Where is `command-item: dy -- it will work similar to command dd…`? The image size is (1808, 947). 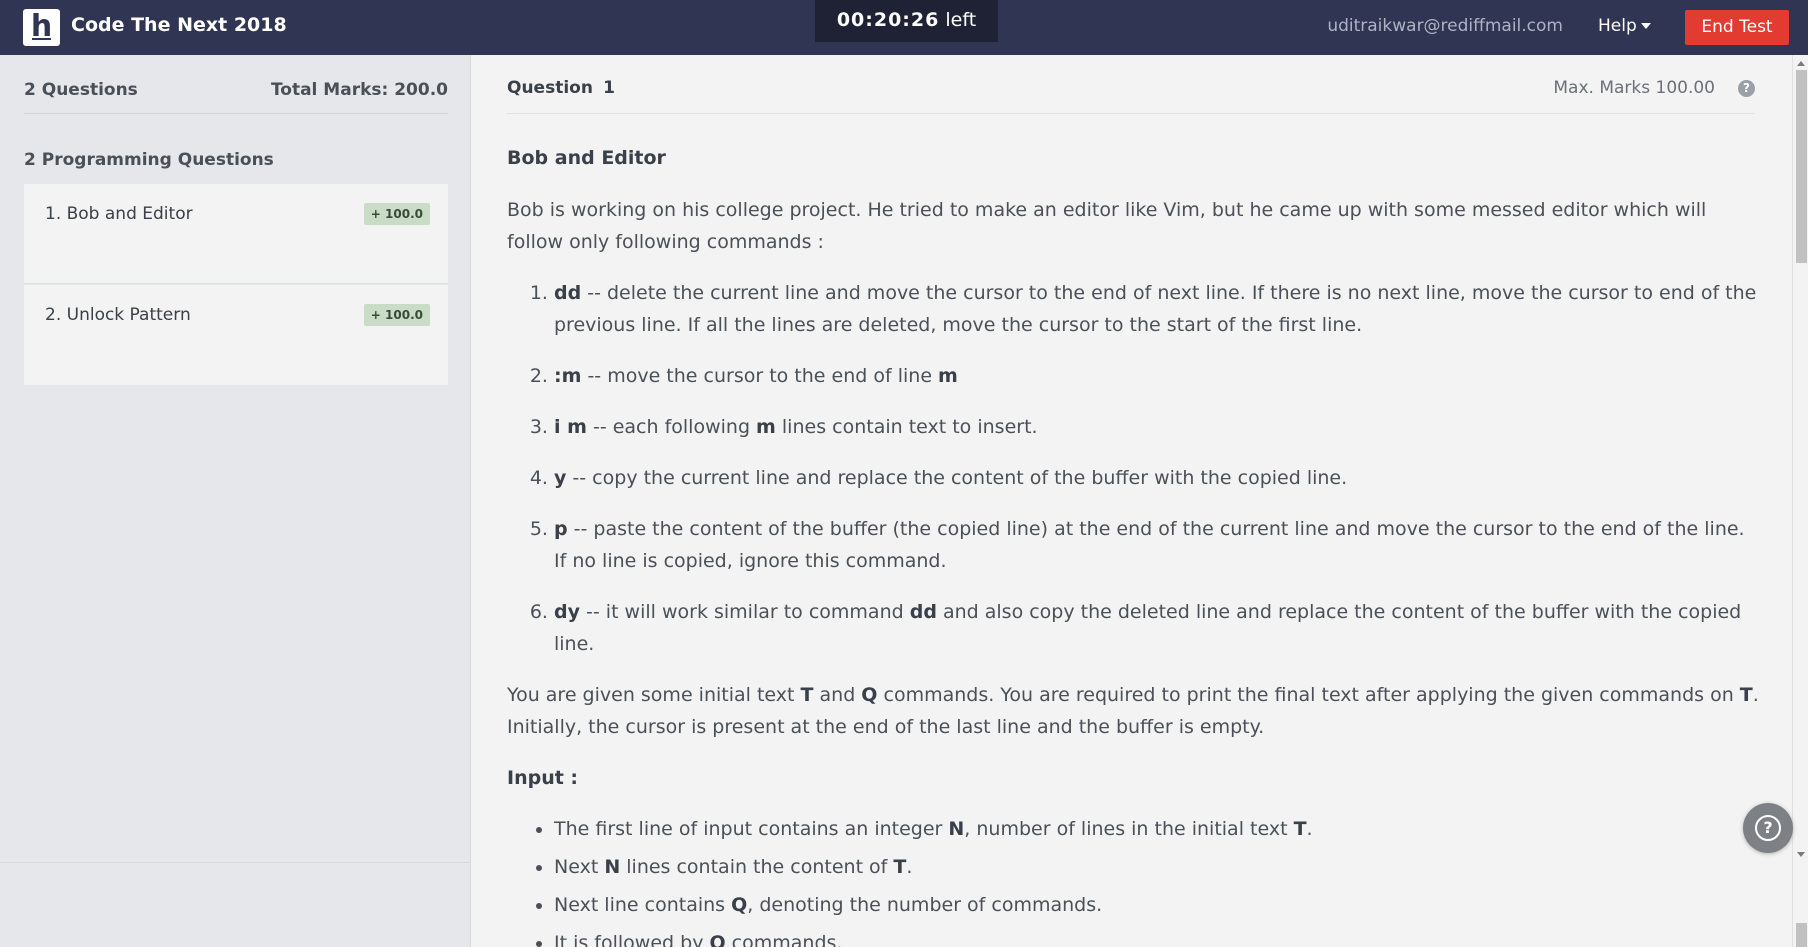
command-item: dy -- it will work similar to command dd… is located at coordinates (1156, 628).